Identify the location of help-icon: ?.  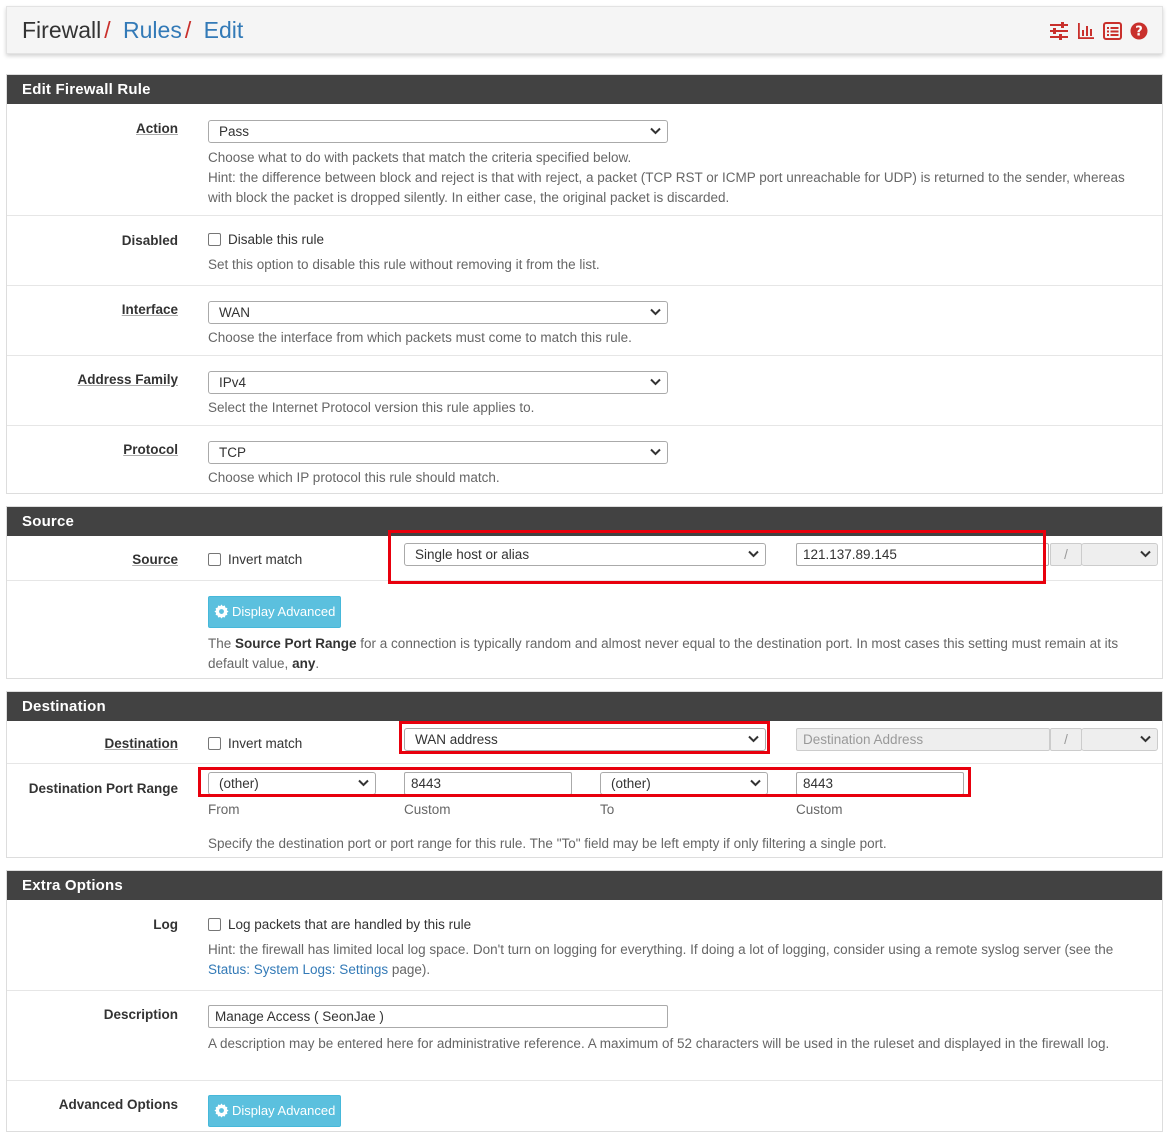
(1139, 31).